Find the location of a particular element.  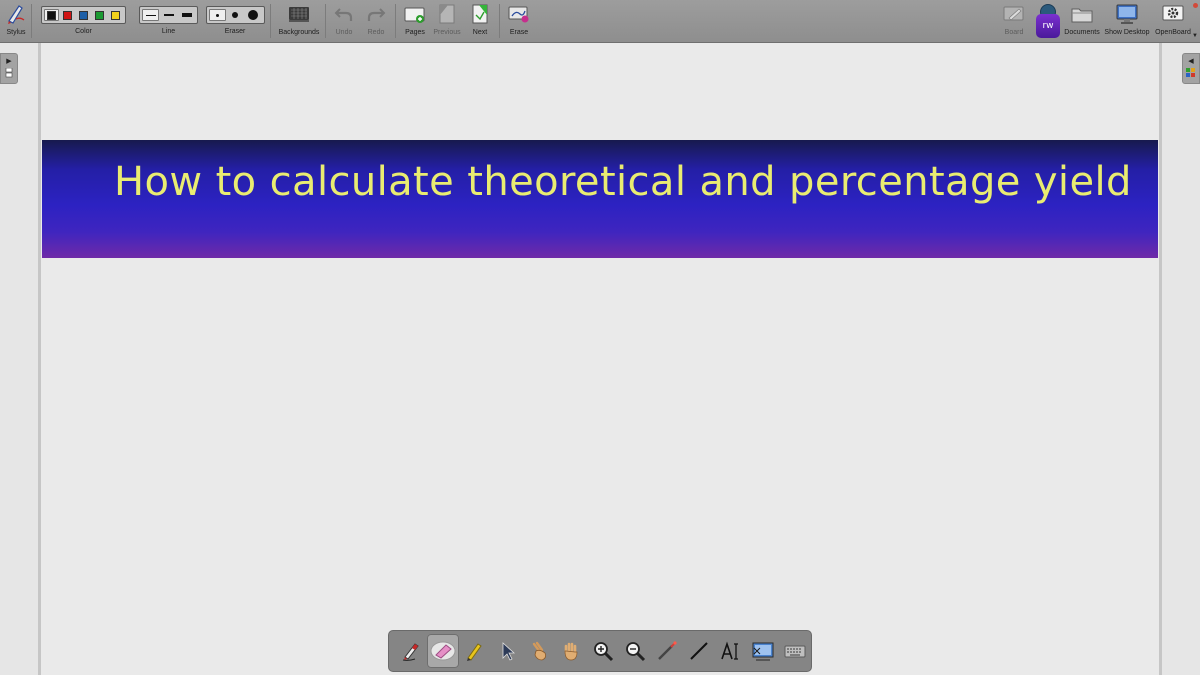

color-group: Color is located at coordinates (83, 21).